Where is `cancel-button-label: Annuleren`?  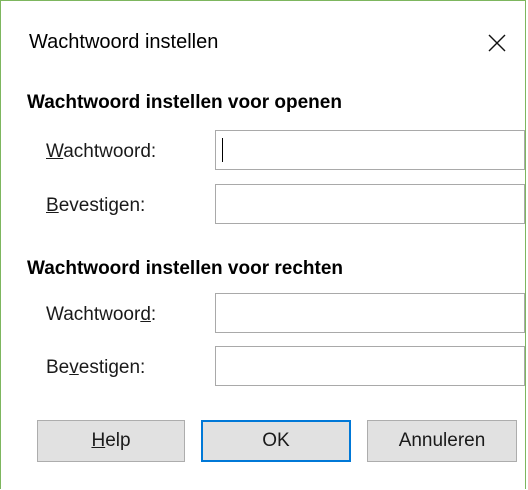
cancel-button-label: Annuleren is located at coordinates (442, 440).